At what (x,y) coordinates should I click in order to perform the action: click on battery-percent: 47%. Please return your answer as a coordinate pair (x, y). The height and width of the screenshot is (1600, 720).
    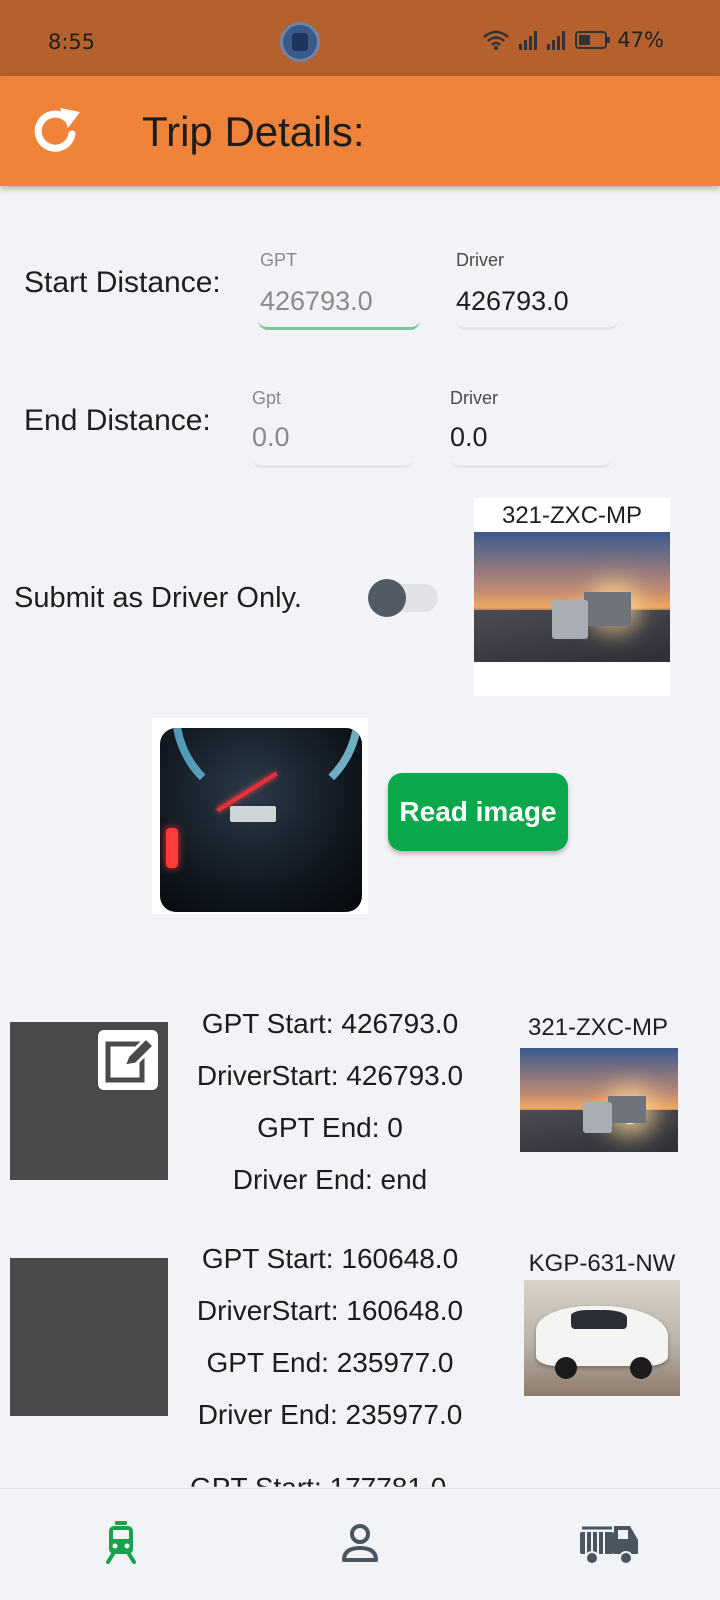
    Looking at the image, I should click on (640, 40).